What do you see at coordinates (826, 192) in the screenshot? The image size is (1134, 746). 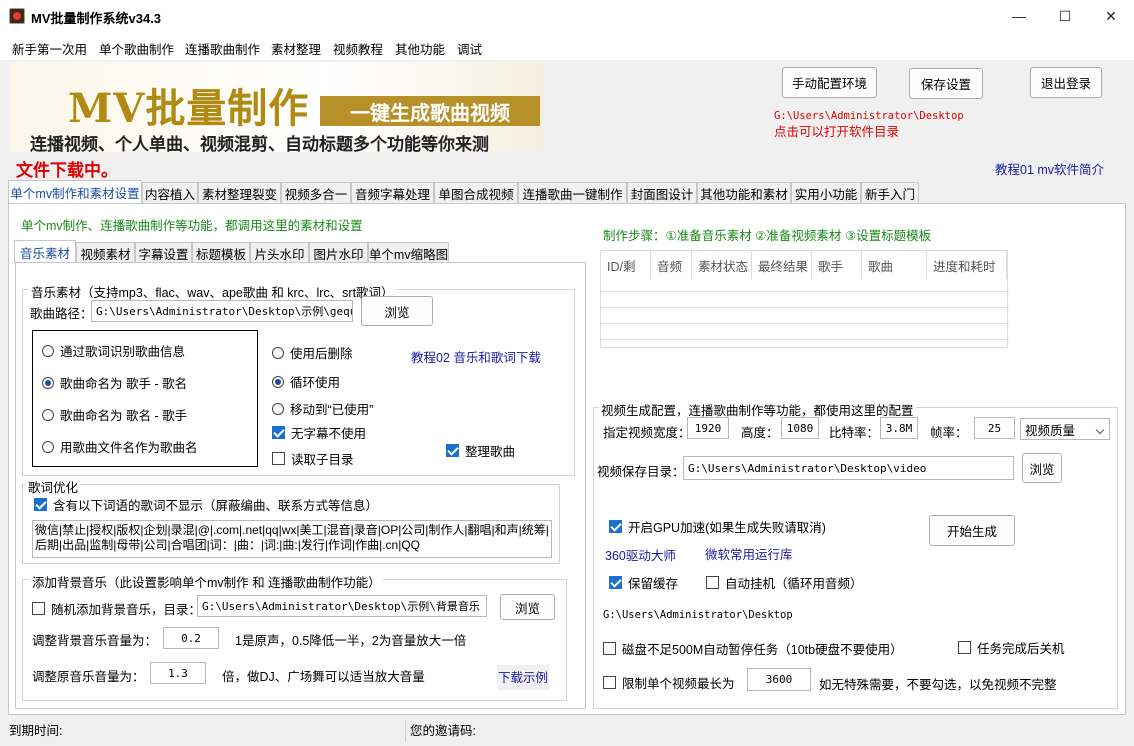 I see `tab-utilities: 实用小功能` at bounding box center [826, 192].